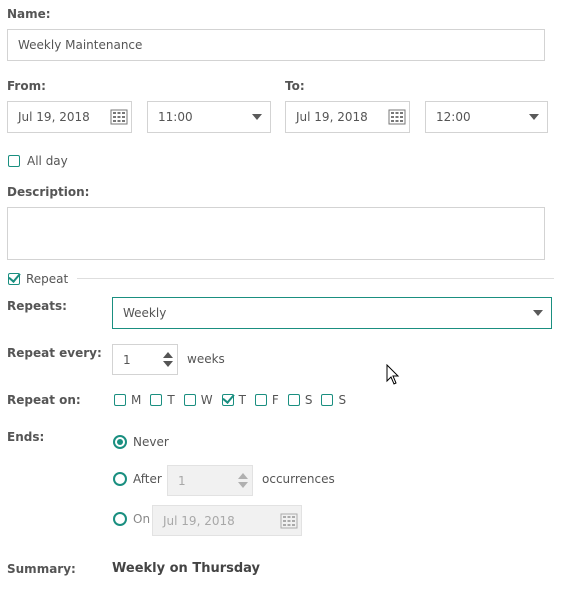  I want to click on from-label: From:, so click(26, 86).